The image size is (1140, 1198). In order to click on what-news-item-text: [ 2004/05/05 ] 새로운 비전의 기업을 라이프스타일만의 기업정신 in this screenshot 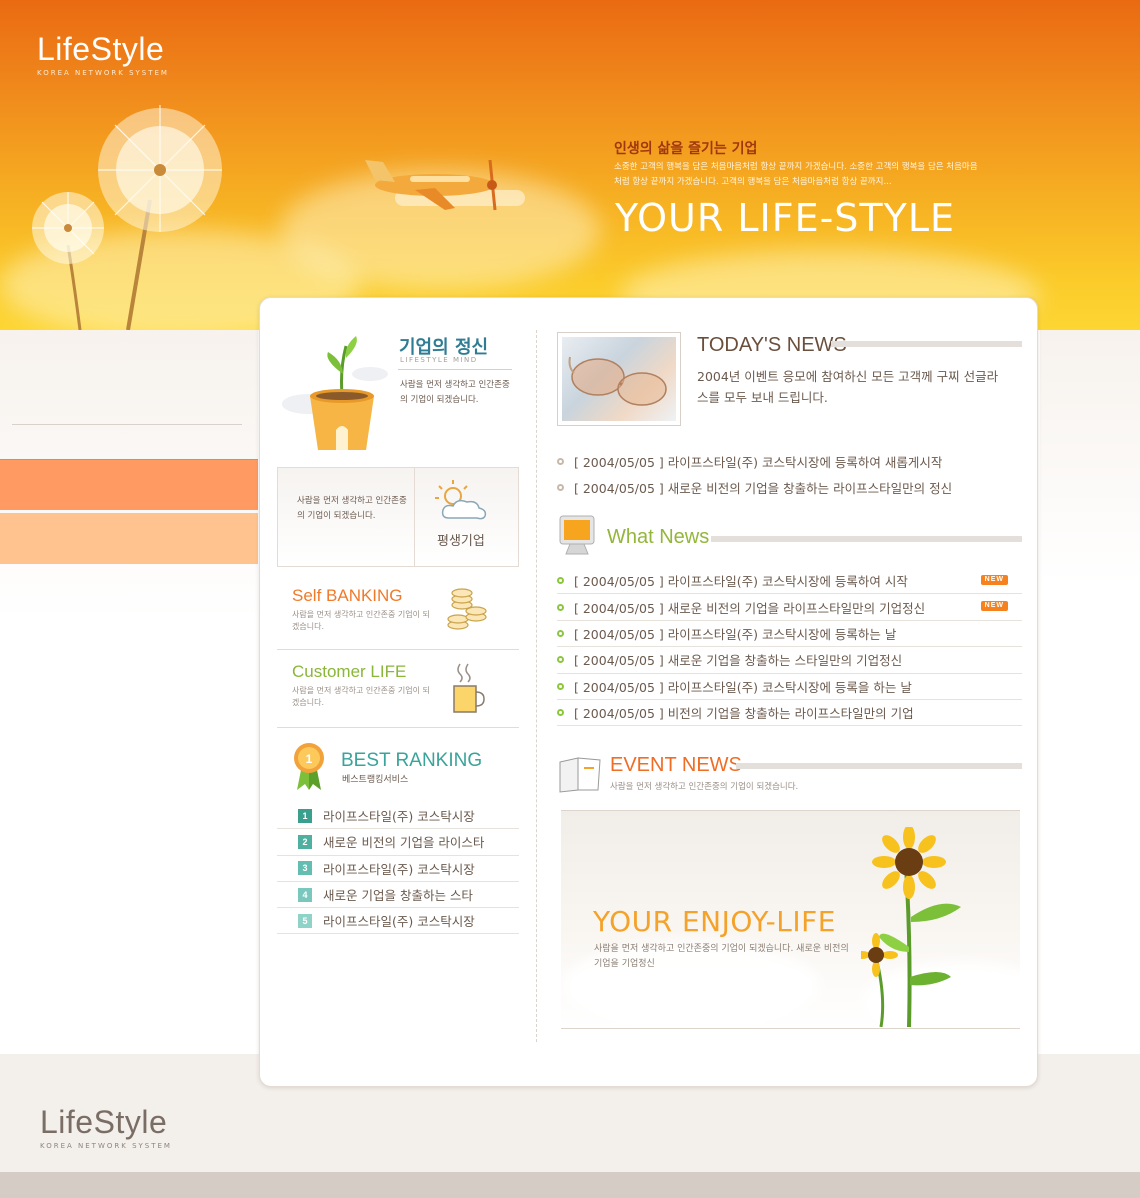, I will do `click(750, 608)`.